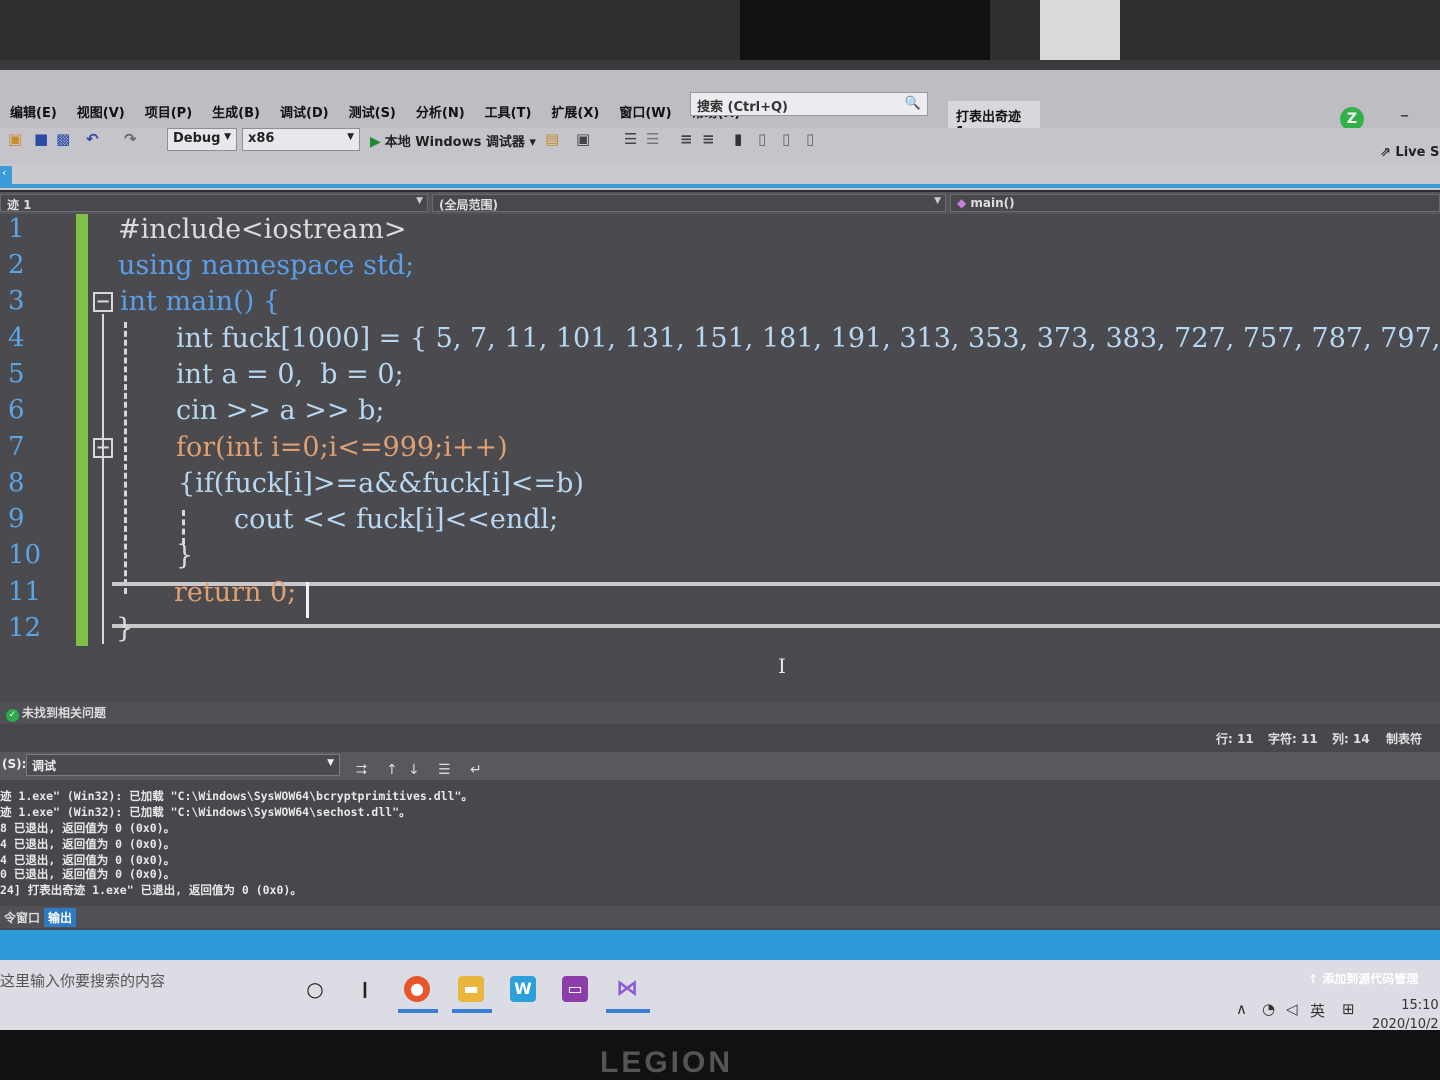 This screenshot has width=1440, height=1080. Describe the element at coordinates (440, 111) in the screenshot. I see `menu-analyze: 分析(N)` at that location.